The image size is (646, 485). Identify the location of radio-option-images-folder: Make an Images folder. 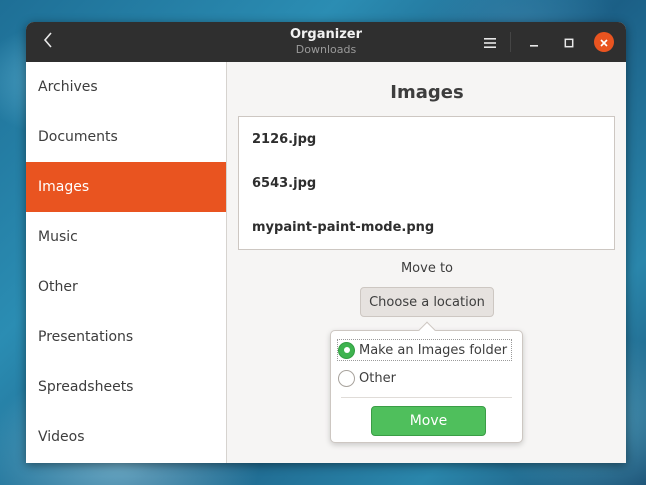
(425, 350).